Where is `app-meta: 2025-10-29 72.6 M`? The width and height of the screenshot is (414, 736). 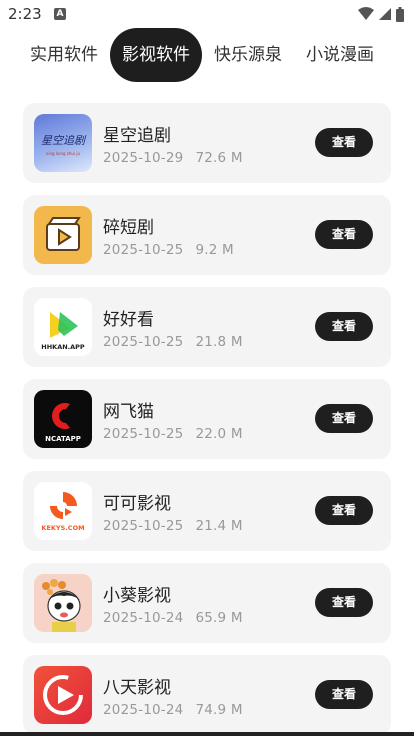 app-meta: 2025-10-29 72.6 M is located at coordinates (173, 158).